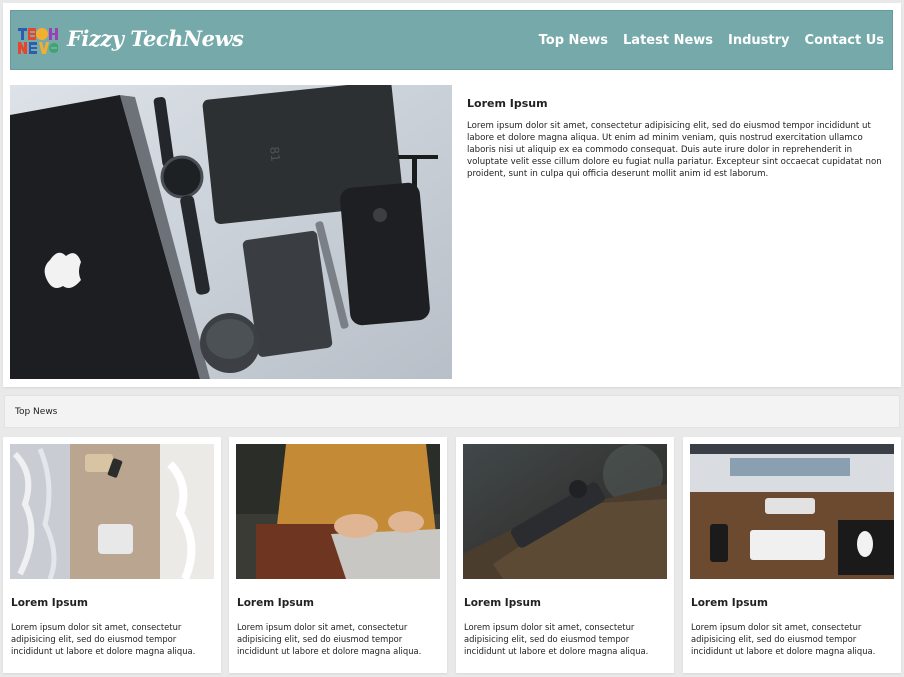 The height and width of the screenshot is (677, 904). What do you see at coordinates (38, 41) in the screenshot?
I see `logo-mark` at bounding box center [38, 41].